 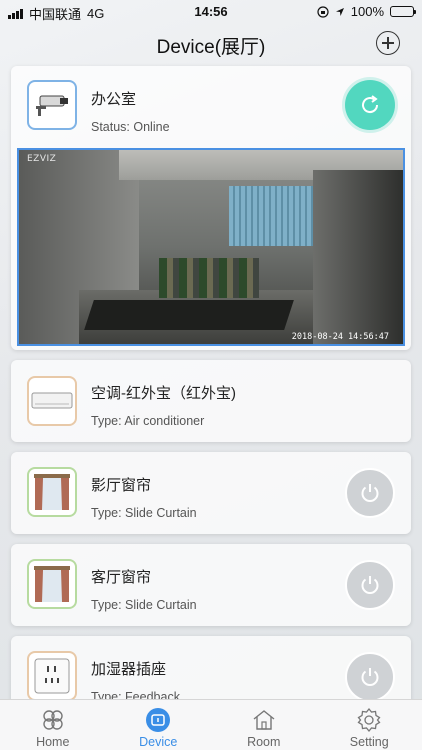 I want to click on device-name: 加湿器插座, so click(x=129, y=669).